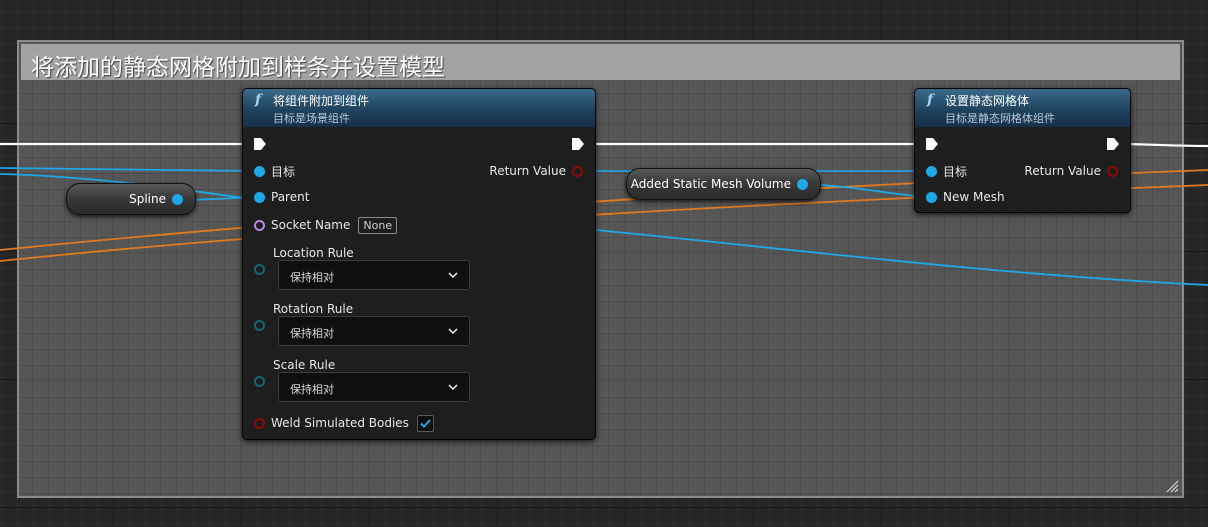 The height and width of the screenshot is (527, 1208). I want to click on weld-simulated-bodies-pin-row: Weld Simulated Bodies, so click(344, 423).